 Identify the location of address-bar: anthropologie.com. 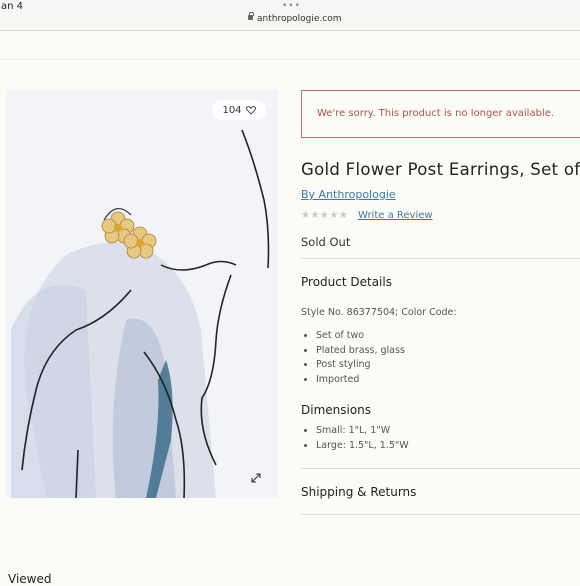
(295, 18).